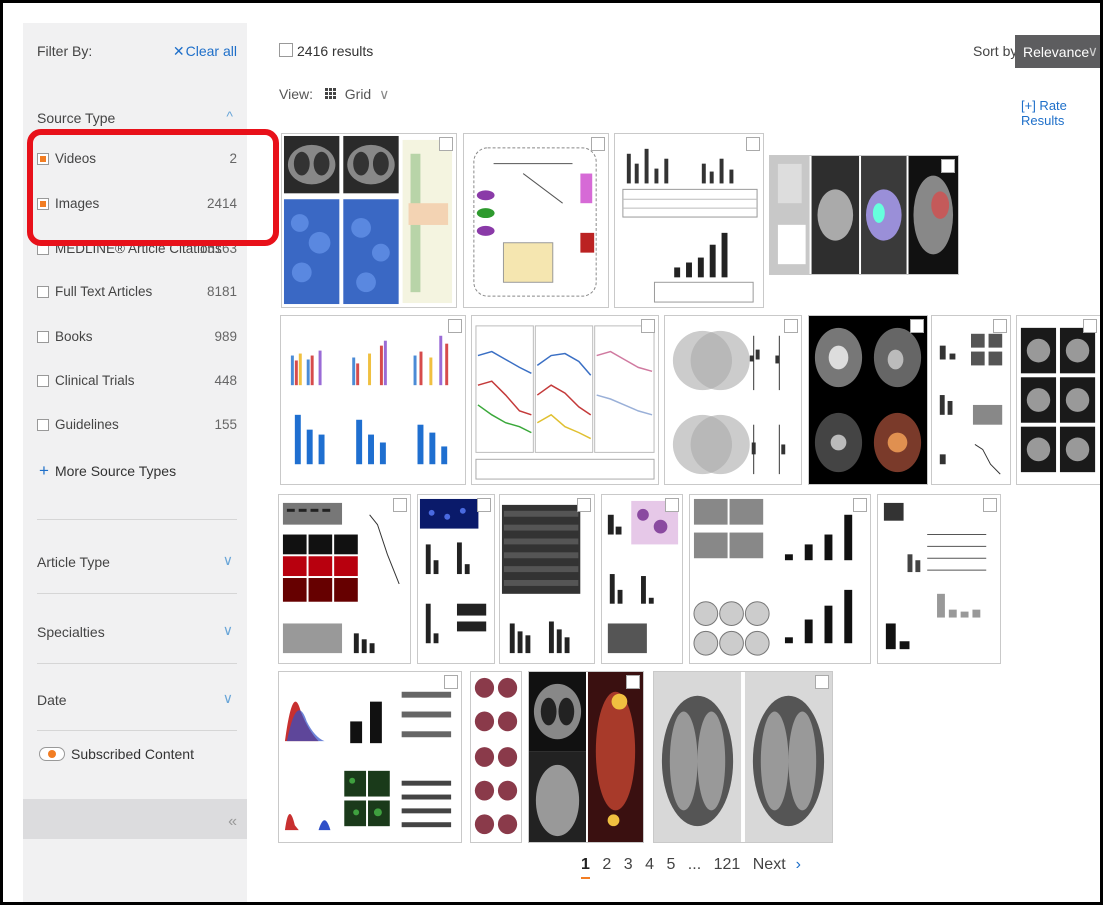 This screenshot has height=905, width=1103. I want to click on source-type-count: 2414, so click(221, 203).